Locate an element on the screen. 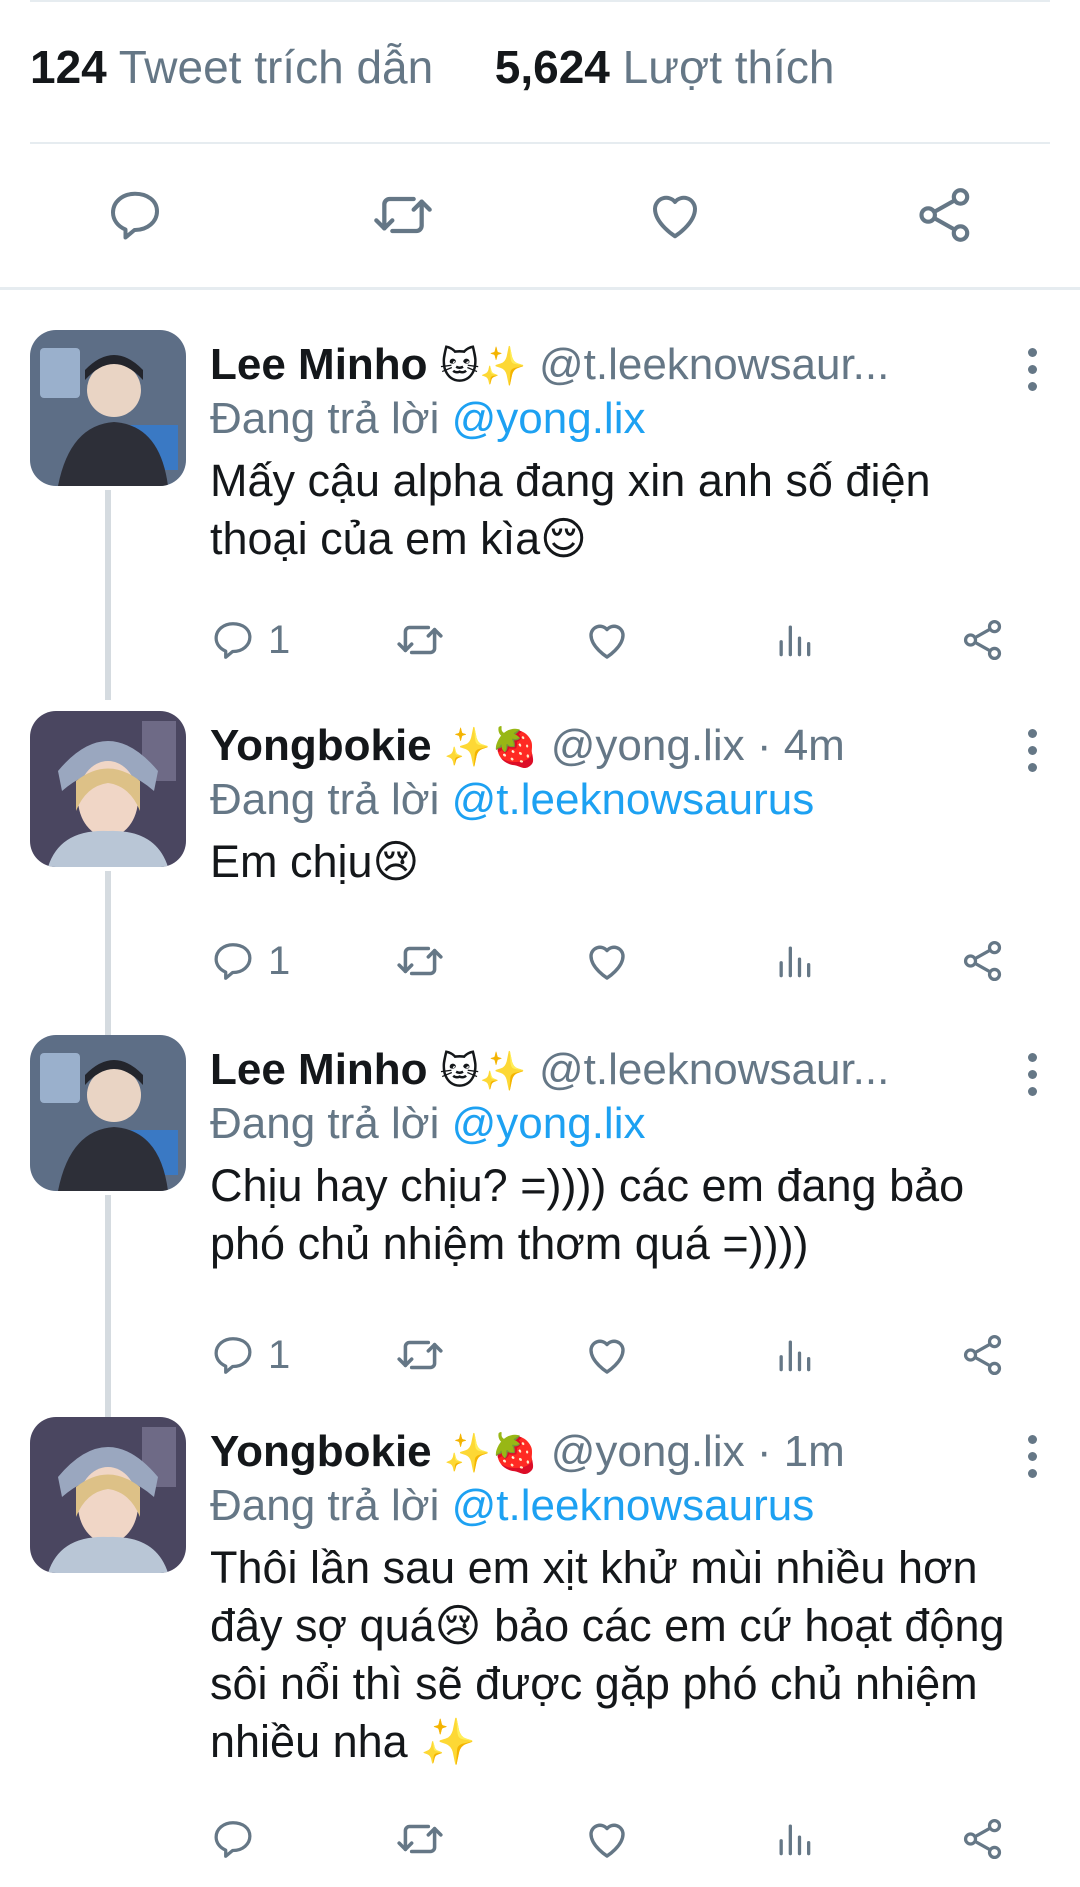 The image size is (1080, 1887). tweet-action-bar is located at coordinates (620, 1839).